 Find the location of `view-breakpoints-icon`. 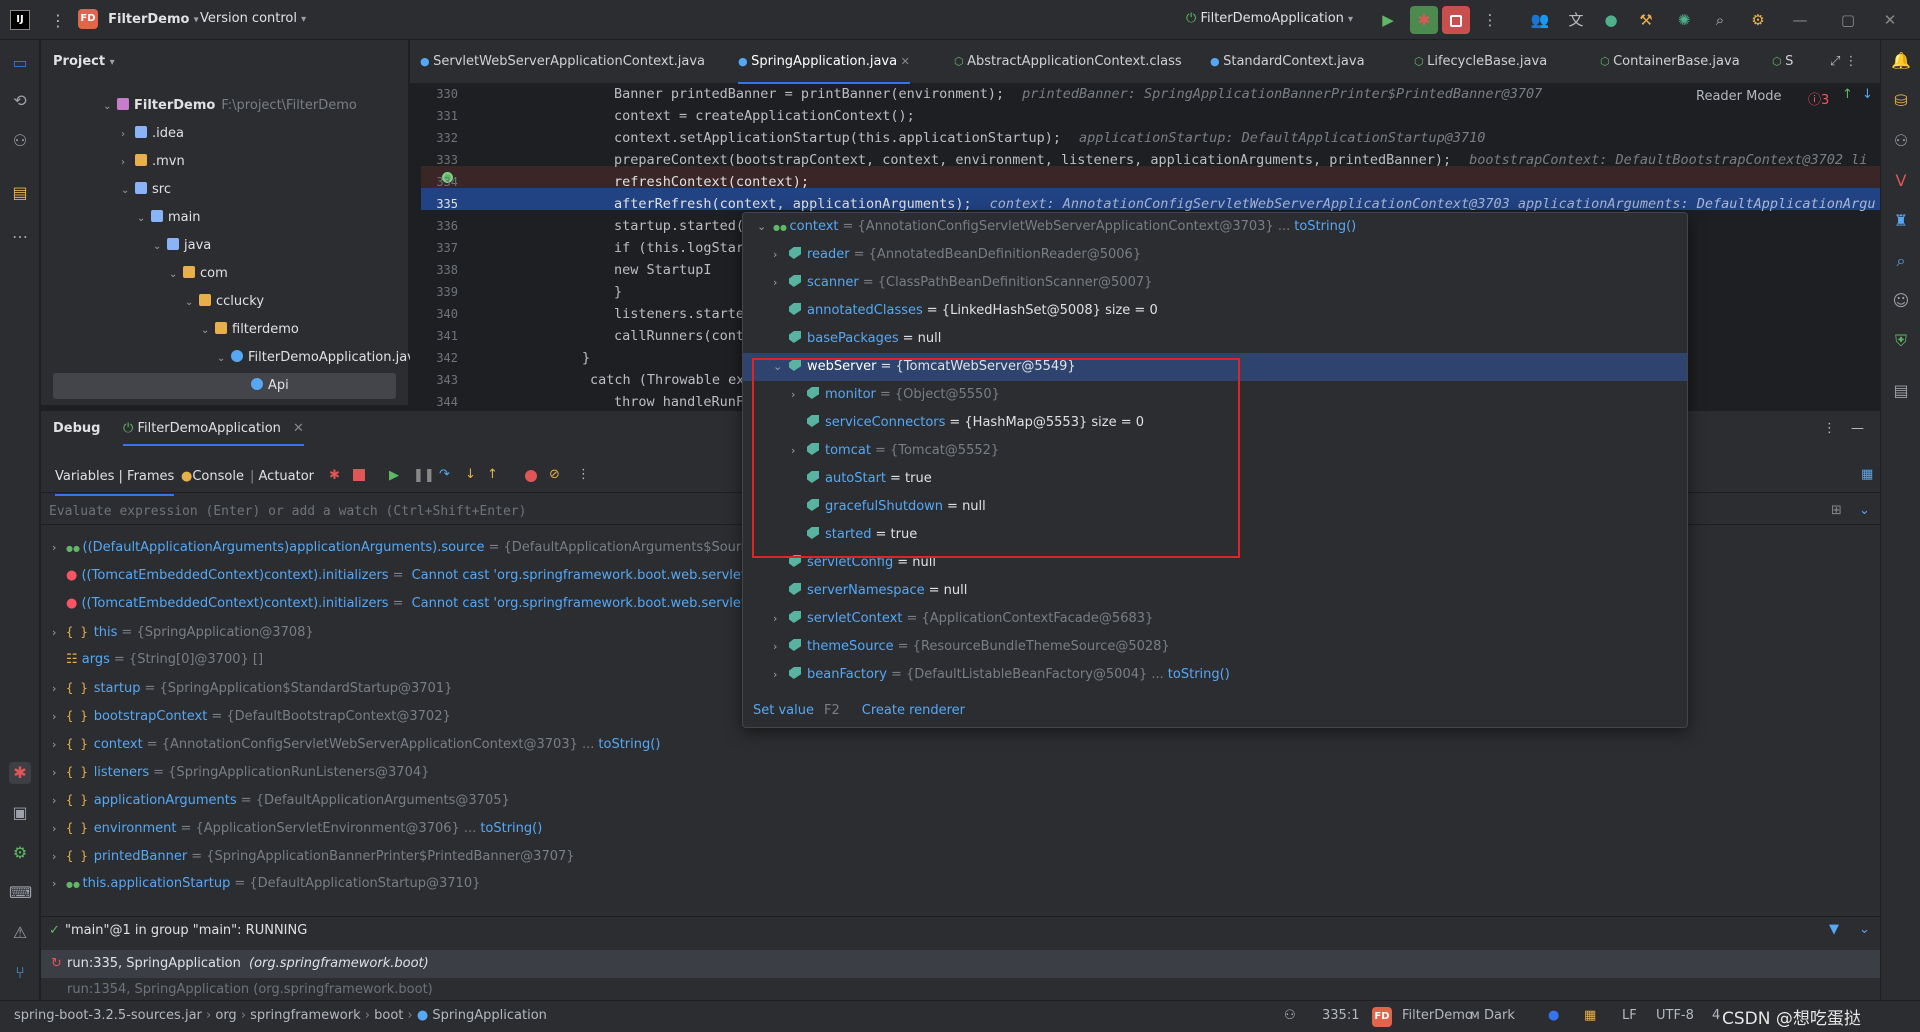

view-breakpoints-icon is located at coordinates (531, 476).